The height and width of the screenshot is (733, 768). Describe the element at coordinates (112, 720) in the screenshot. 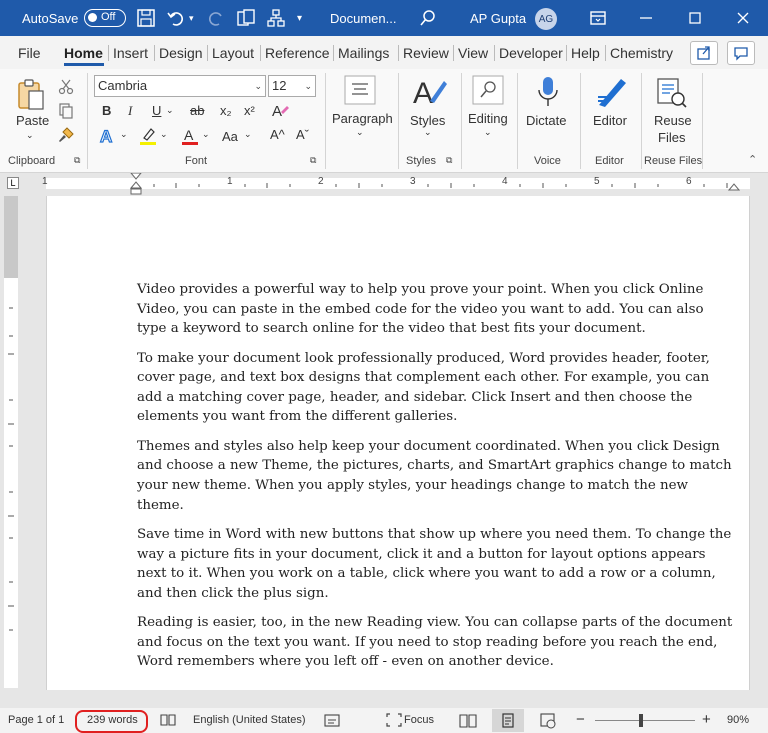

I see `word-count: 239 words` at that location.